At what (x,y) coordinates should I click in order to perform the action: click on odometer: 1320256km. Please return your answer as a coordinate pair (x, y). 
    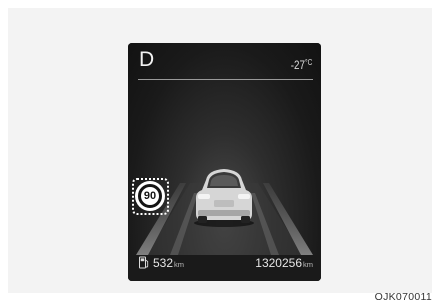
    Looking at the image, I should click on (284, 263).